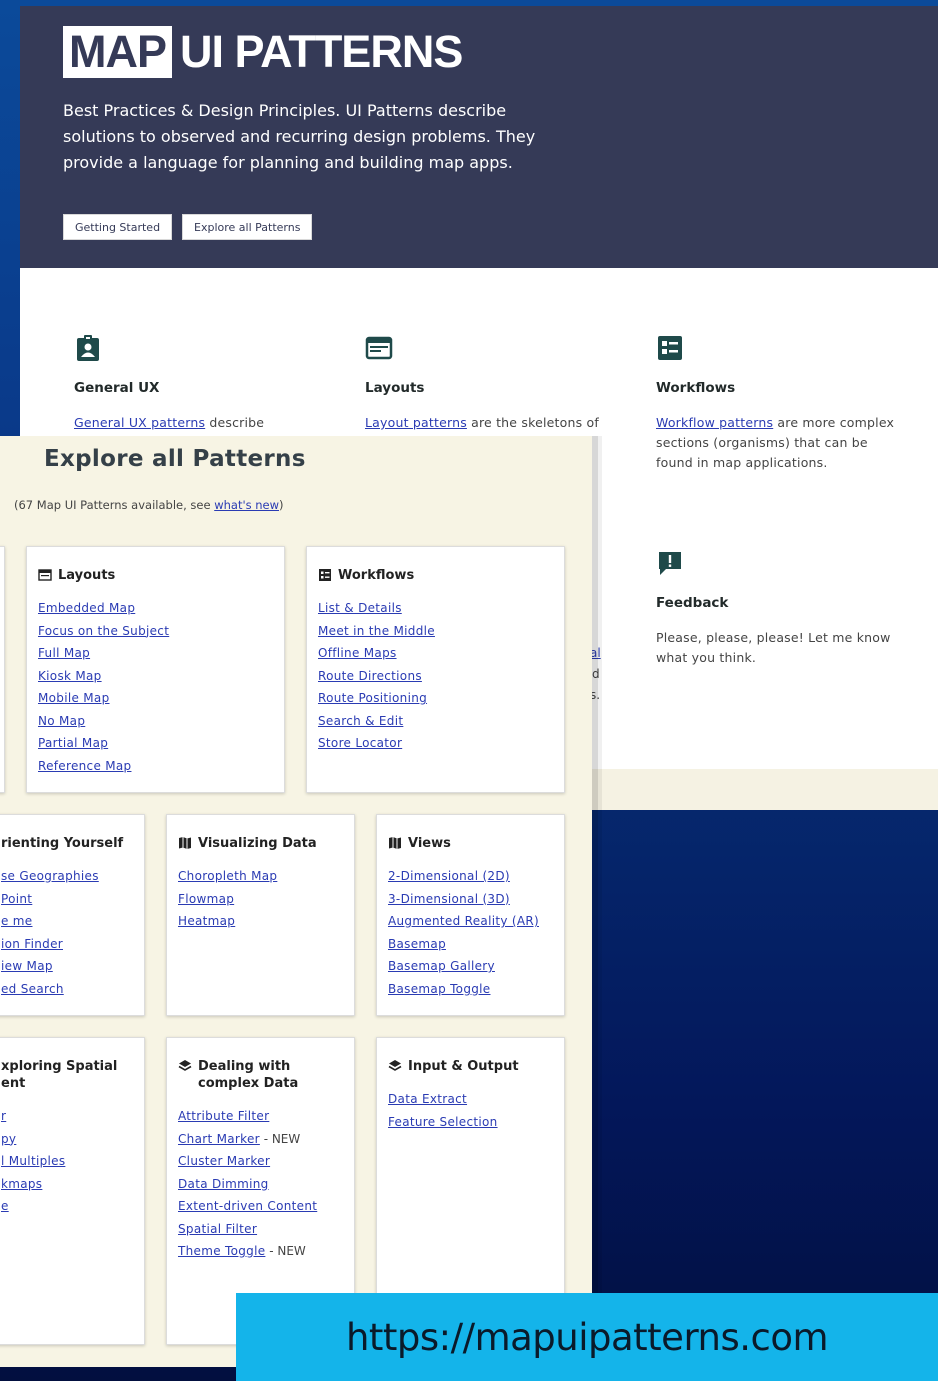  What do you see at coordinates (714, 422) in the screenshot?
I see `workflow-patterns-link: Workflow patterns` at bounding box center [714, 422].